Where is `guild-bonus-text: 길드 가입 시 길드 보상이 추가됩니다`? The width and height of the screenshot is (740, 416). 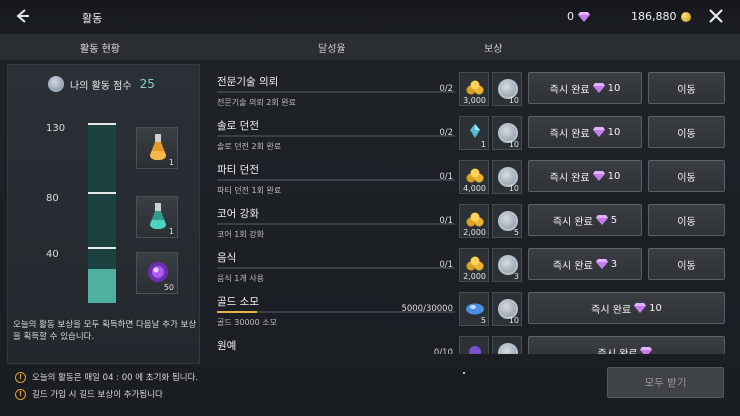 guild-bonus-text: 길드 가입 시 길드 보상이 추가됩니다 is located at coordinates (97, 395).